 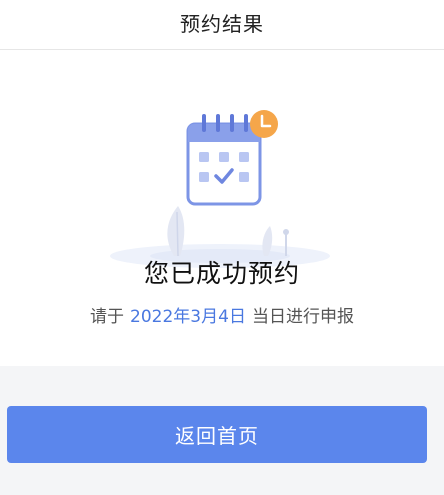 I want to click on declaration-date: 2022年3月4日, so click(x=188, y=317).